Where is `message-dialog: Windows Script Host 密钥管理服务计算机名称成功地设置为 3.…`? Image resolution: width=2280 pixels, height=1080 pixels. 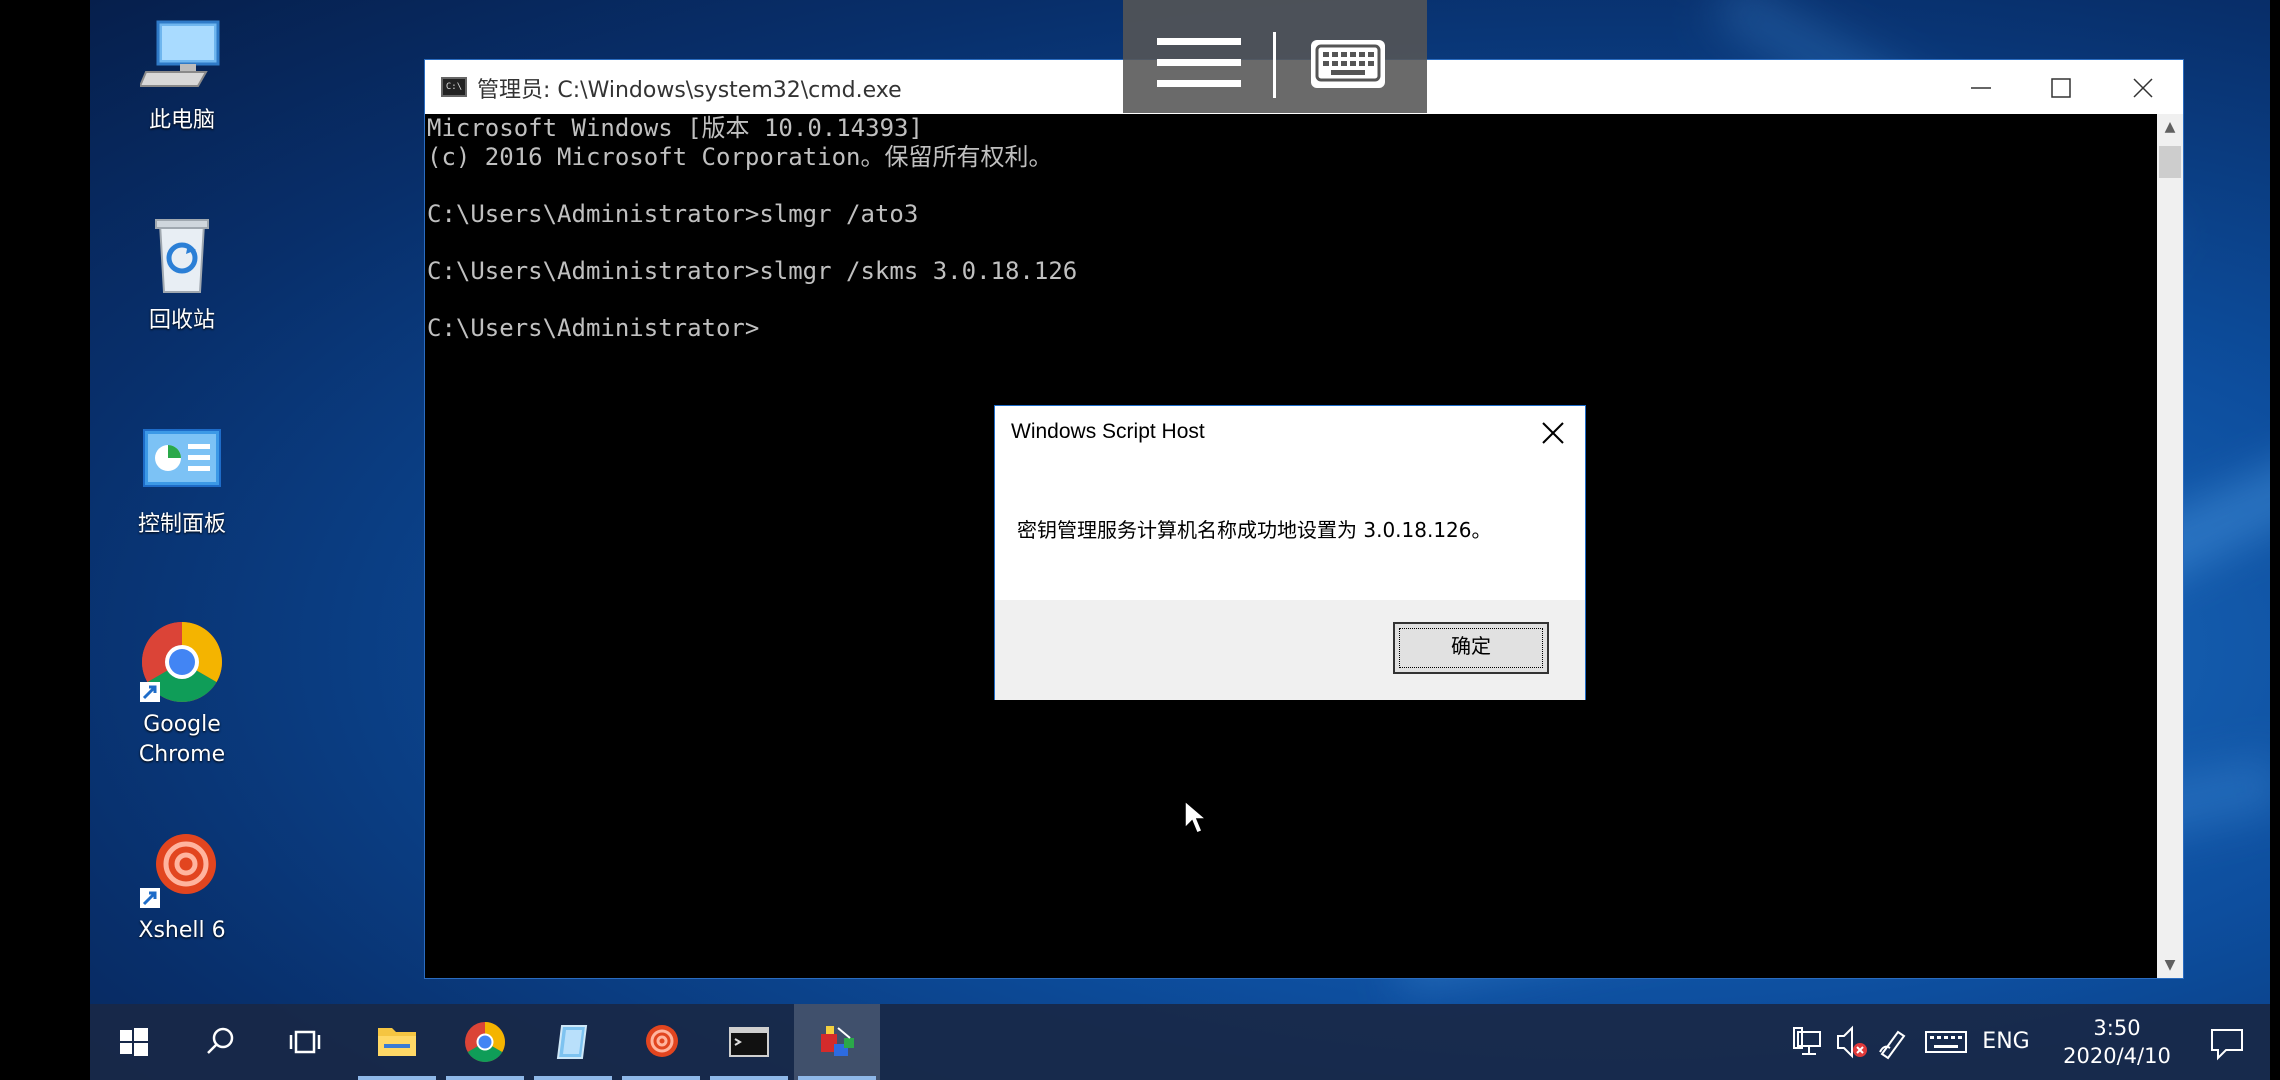 message-dialog: Windows Script Host 密钥管理服务计算机名称成功地设置为 3.… is located at coordinates (1290, 552).